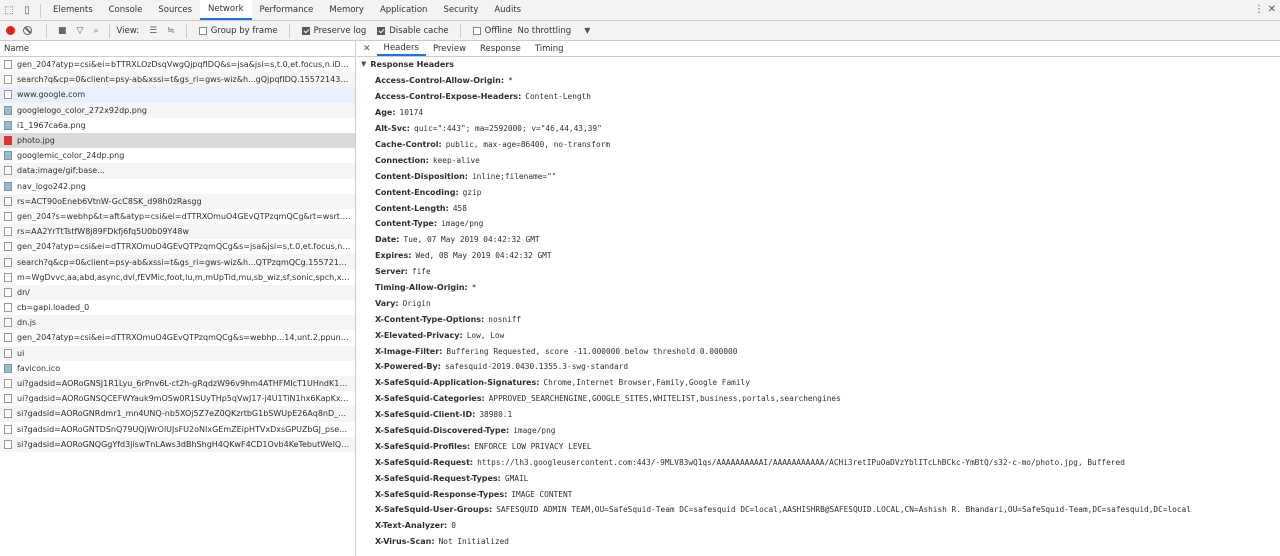 Image resolution: width=1280 pixels, height=556 pixels. What do you see at coordinates (401, 48) in the screenshot?
I see `details-tab-headers: Headers` at bounding box center [401, 48].